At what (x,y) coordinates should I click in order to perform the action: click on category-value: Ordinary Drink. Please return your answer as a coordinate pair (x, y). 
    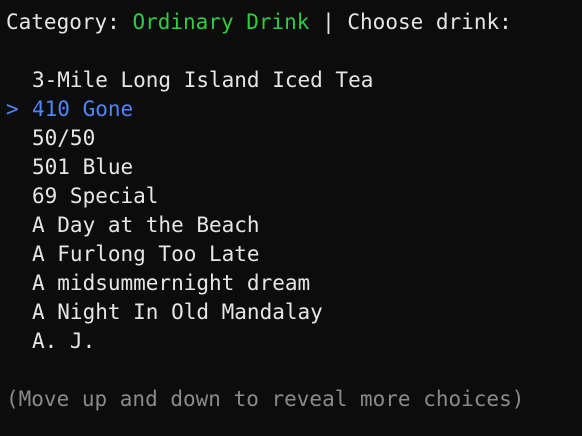
    Looking at the image, I should click on (221, 22).